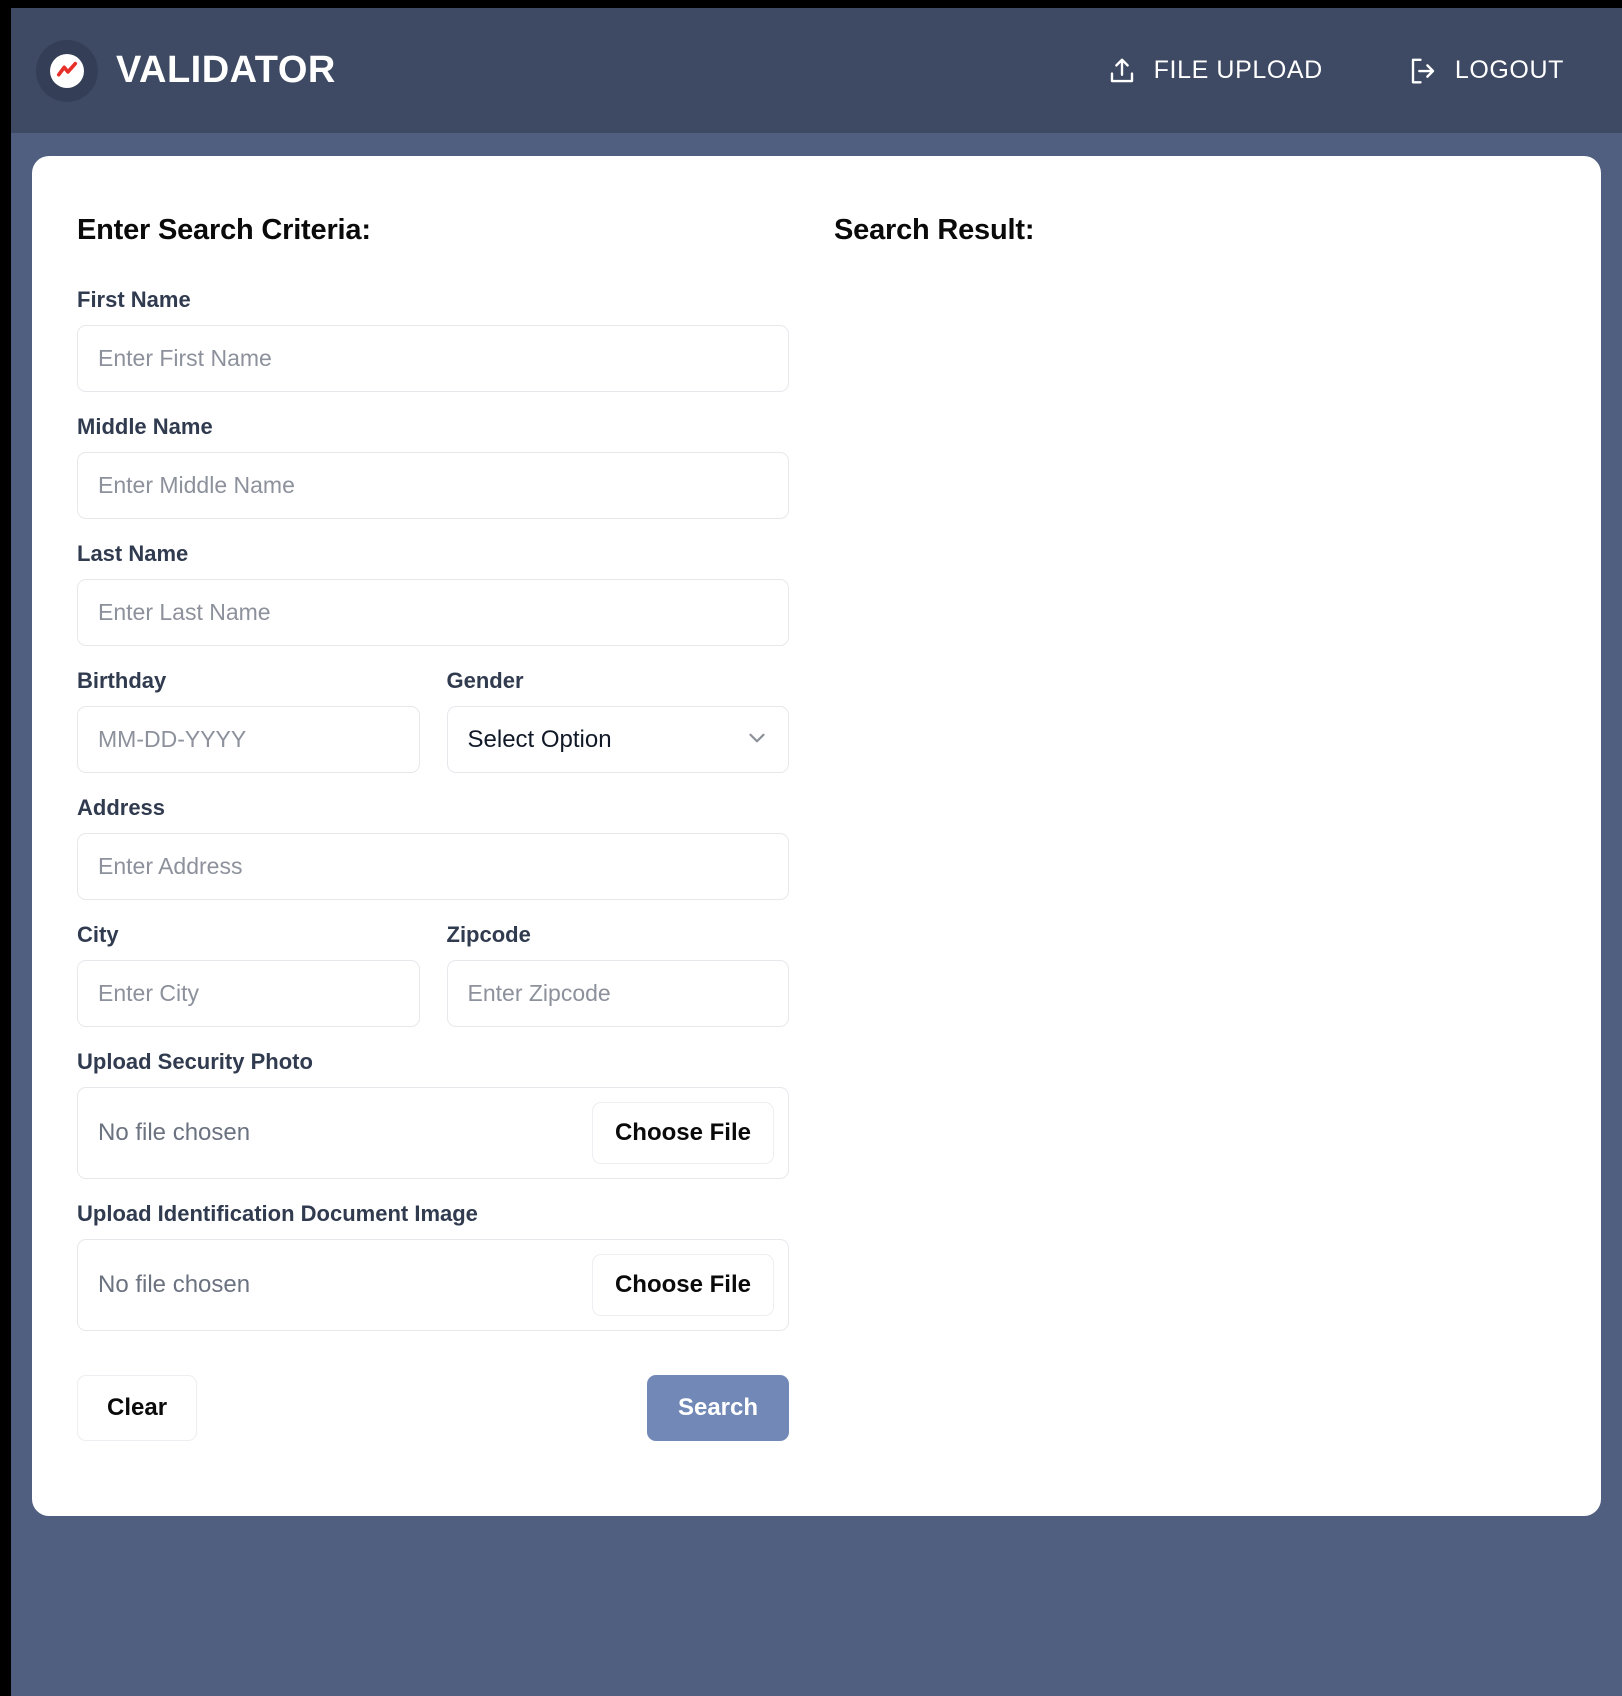  What do you see at coordinates (1195, 337) in the screenshot?
I see `search-result-content` at bounding box center [1195, 337].